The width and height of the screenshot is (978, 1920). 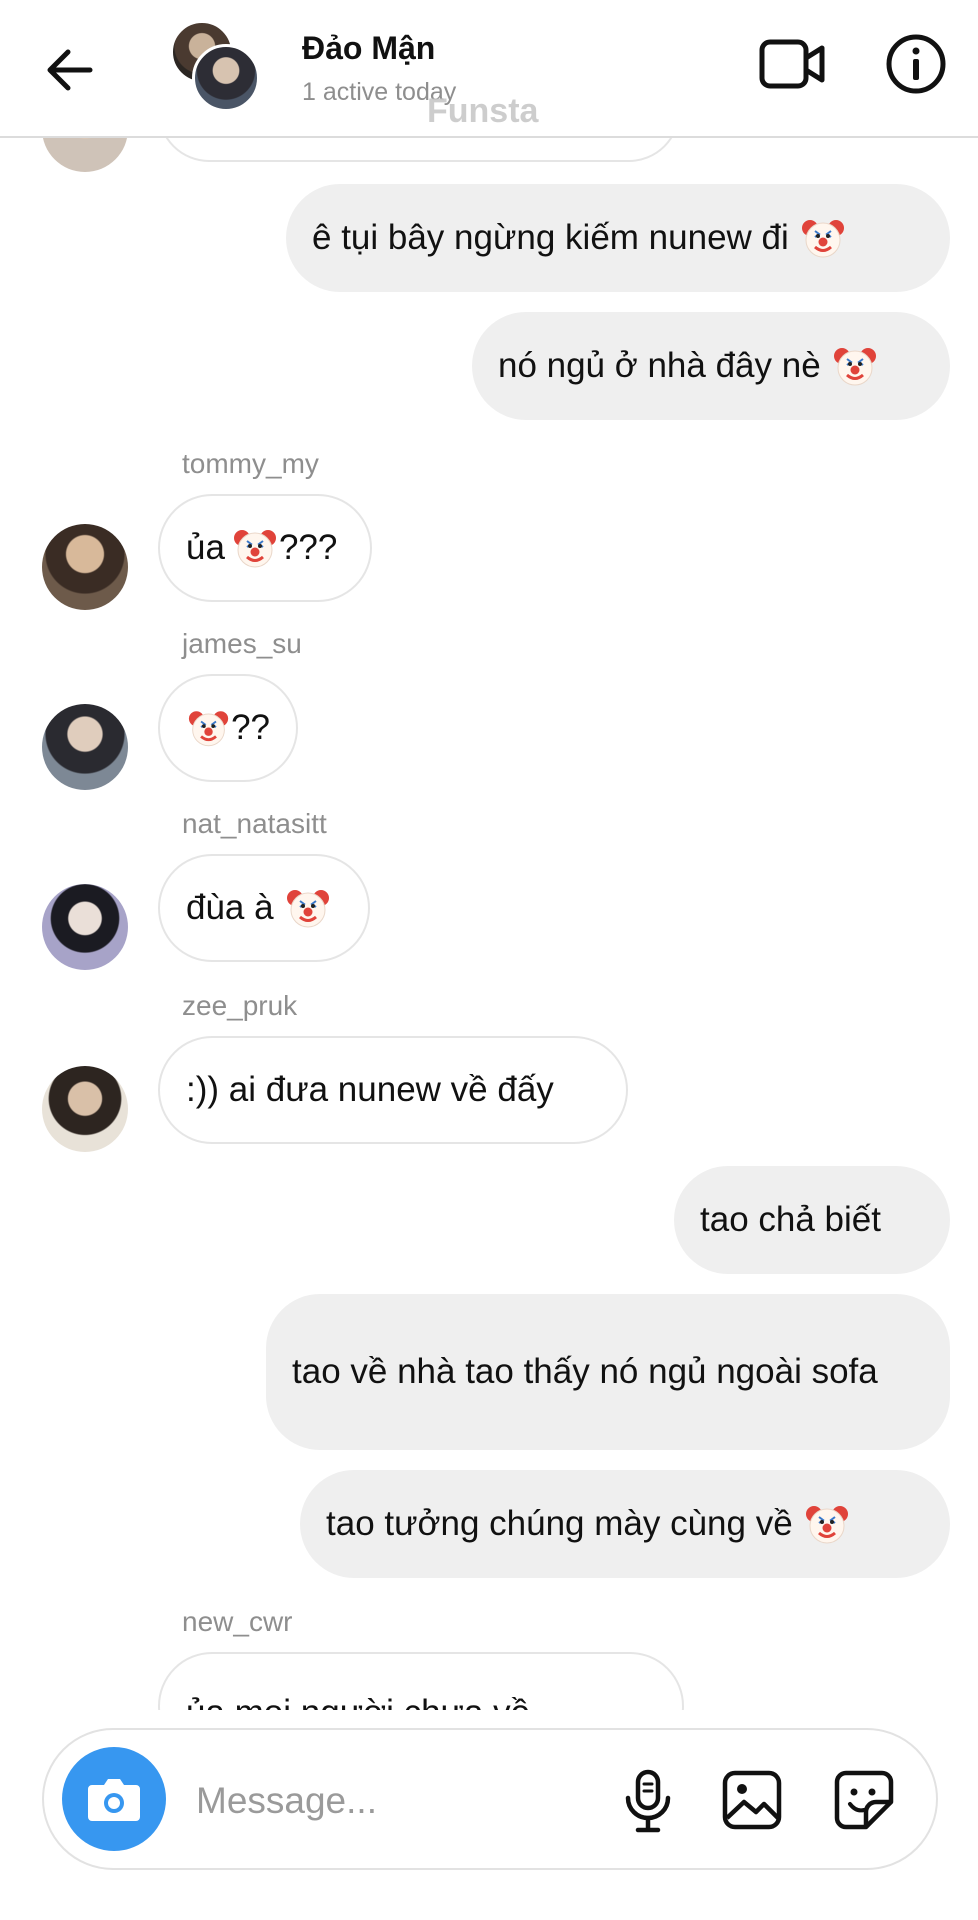 I want to click on sender-name: james_su, so click(x=242, y=643).